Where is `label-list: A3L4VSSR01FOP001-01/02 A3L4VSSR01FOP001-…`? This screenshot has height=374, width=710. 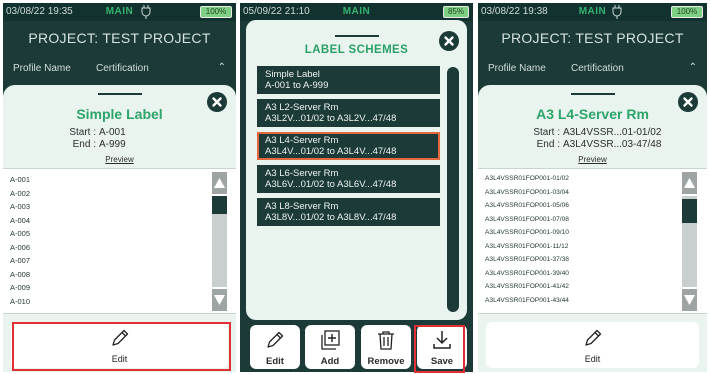
label-list: A3L4VSSR01FOP001-01/02 A3L4VSSR01FOP001-… is located at coordinates (592, 241).